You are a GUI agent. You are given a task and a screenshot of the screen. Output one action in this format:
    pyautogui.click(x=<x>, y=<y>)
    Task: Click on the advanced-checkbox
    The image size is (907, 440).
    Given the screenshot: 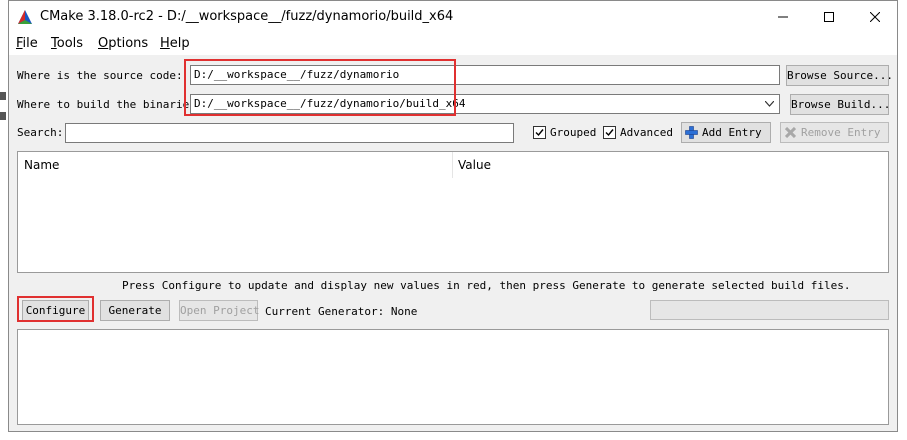 What is the action you would take?
    pyautogui.click(x=609, y=132)
    